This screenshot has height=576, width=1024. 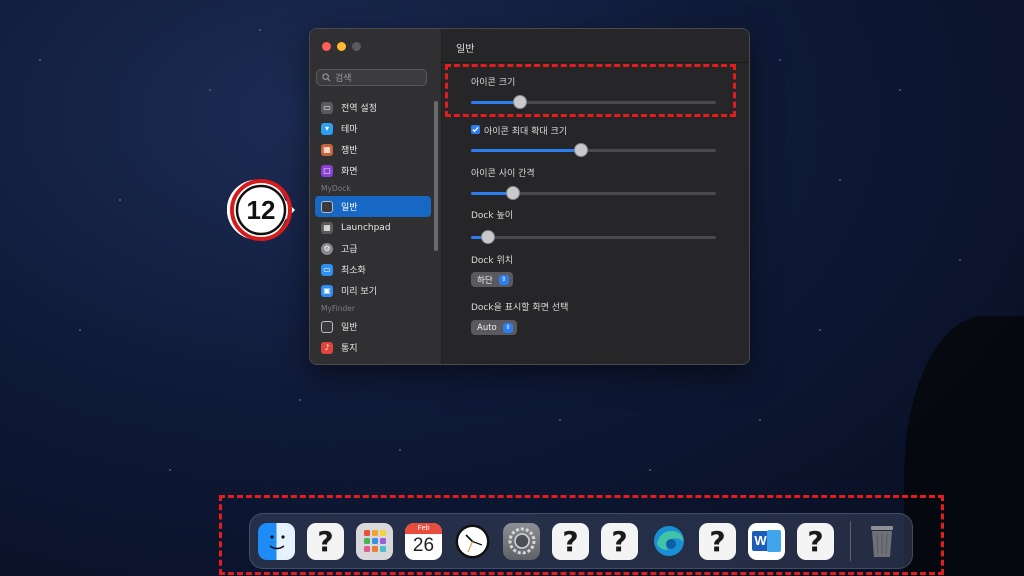 I want to click on max-magnify-checkbox, so click(x=475, y=129).